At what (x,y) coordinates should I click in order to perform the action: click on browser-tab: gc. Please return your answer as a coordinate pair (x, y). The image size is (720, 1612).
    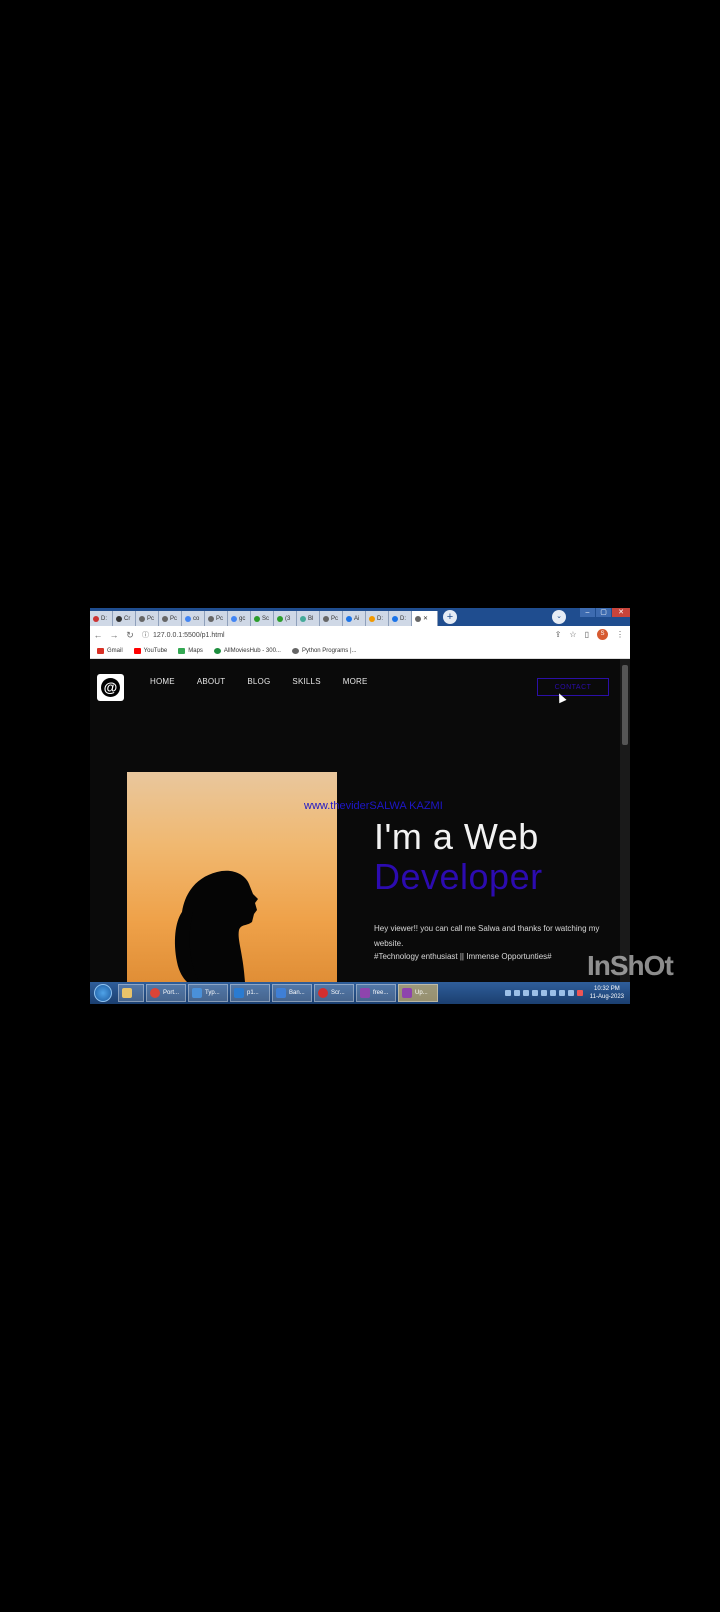
    Looking at the image, I should click on (239, 618).